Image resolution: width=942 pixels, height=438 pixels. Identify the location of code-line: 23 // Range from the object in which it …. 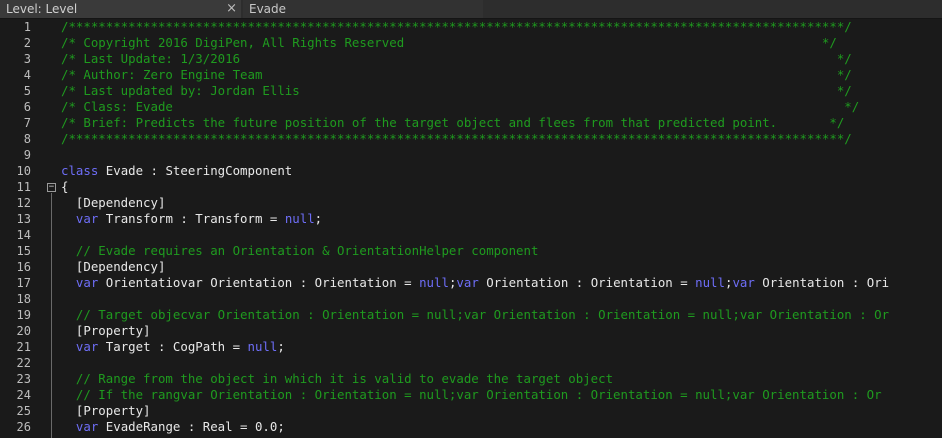
(471, 379).